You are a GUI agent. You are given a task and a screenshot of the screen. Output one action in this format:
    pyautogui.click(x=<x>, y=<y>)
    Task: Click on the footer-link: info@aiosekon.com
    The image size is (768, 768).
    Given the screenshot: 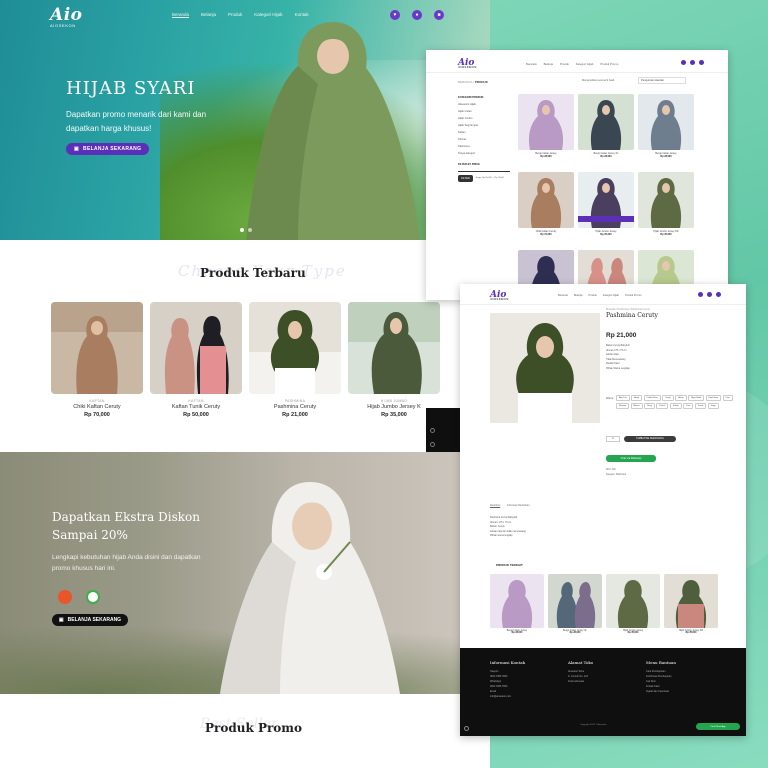 What is the action you would take?
    pyautogui.click(x=507, y=696)
    